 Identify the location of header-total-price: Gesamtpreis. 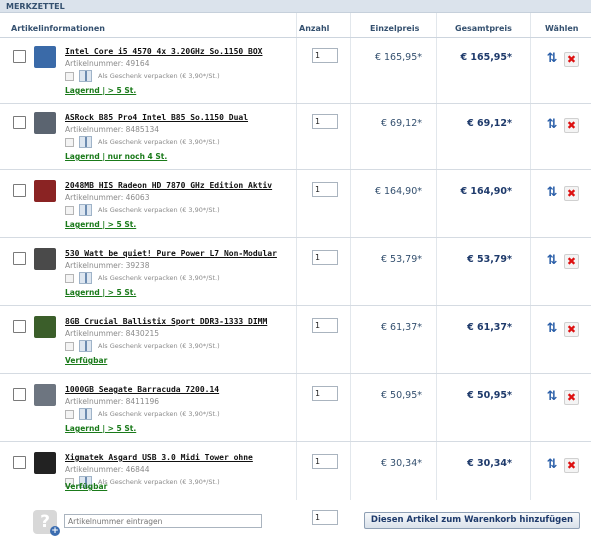
(483, 28).